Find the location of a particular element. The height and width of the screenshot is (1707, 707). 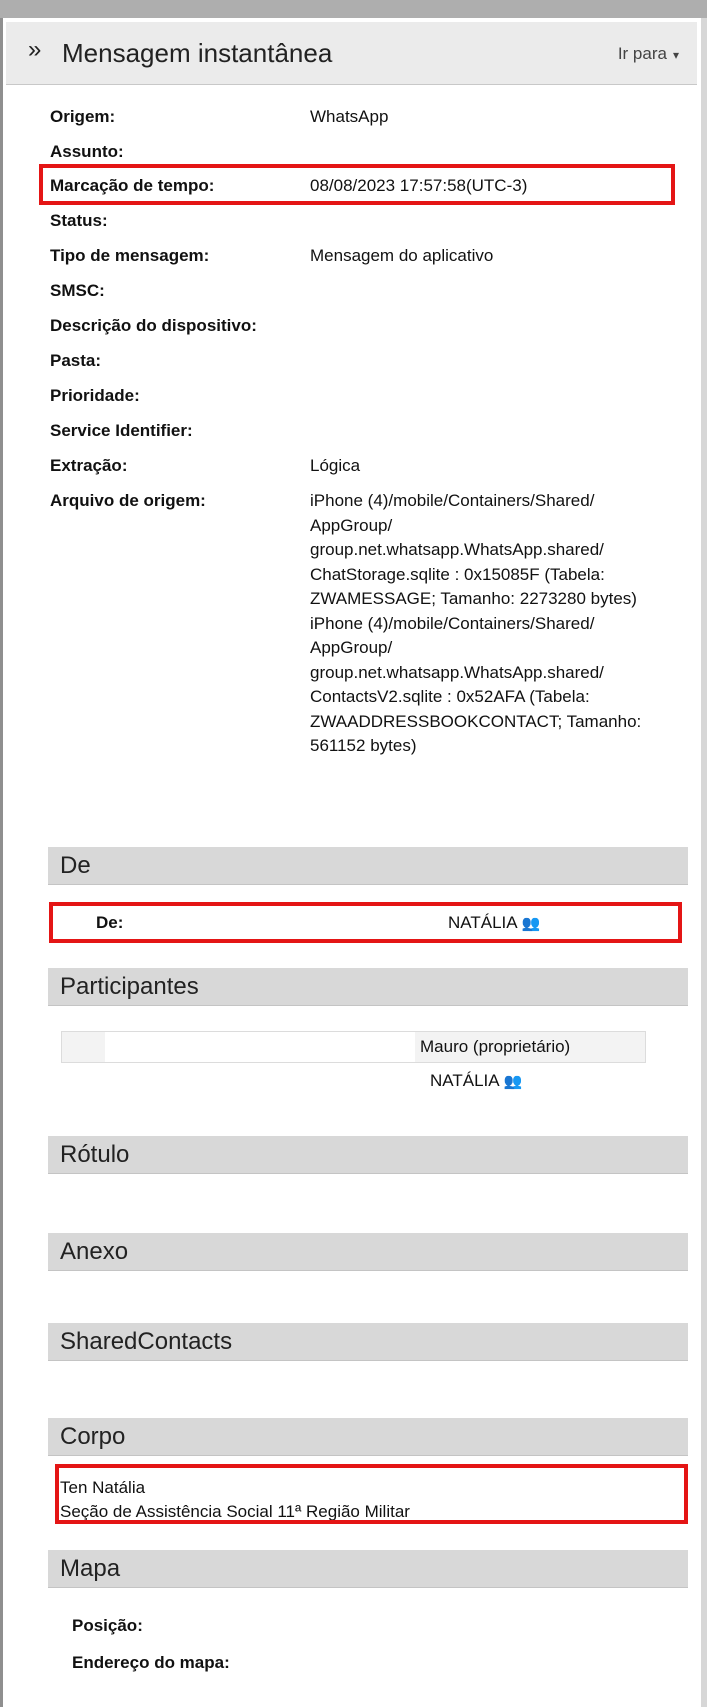

section-title: Corpo is located at coordinates (93, 1436).